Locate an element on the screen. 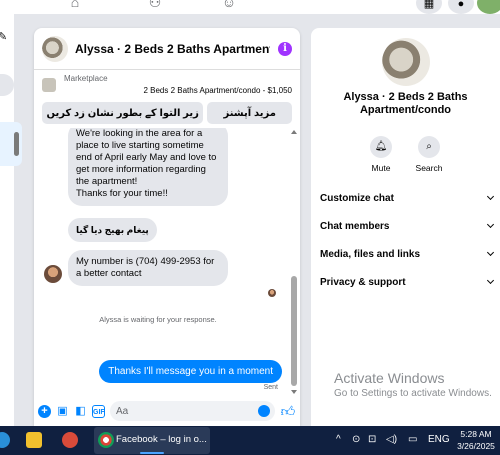 The image size is (500, 455). row-label: Media, files and links is located at coordinates (370, 254).